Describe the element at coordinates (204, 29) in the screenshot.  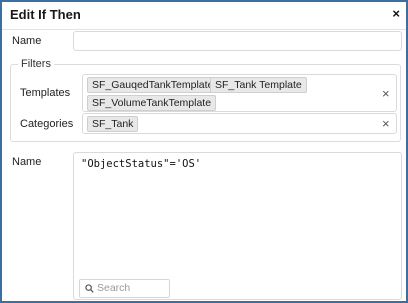
I see `title-divider` at that location.